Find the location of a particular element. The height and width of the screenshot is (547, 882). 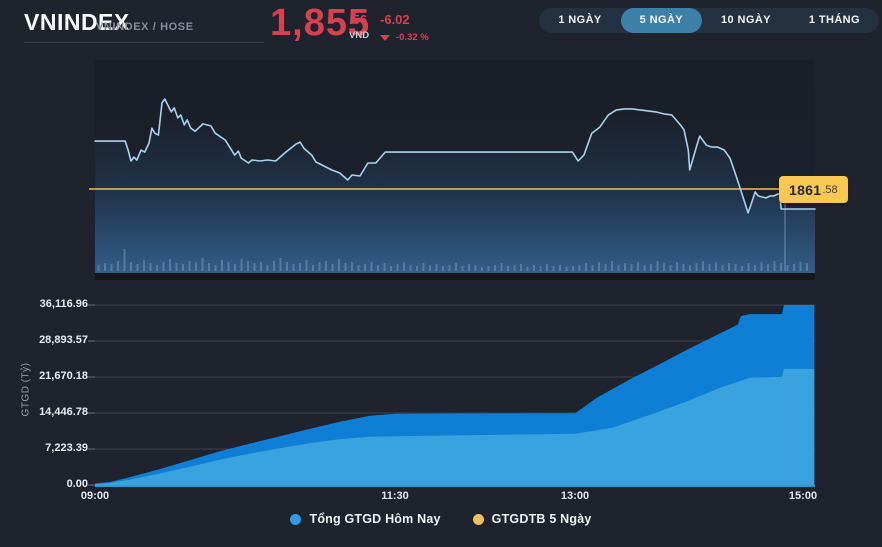

price-change: -6.02 is located at coordinates (395, 19).